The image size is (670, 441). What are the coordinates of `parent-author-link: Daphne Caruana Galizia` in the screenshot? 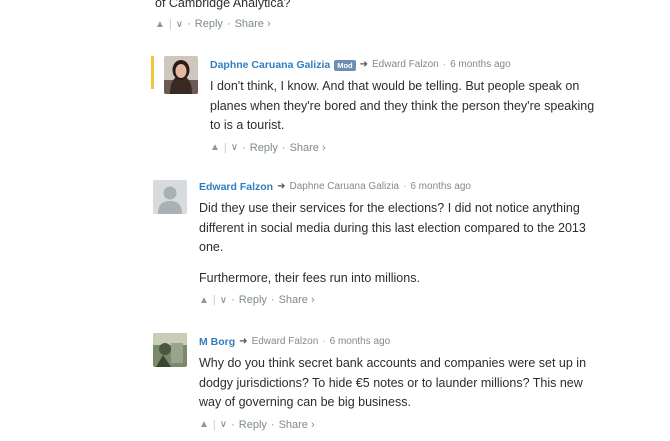 It's located at (344, 187).